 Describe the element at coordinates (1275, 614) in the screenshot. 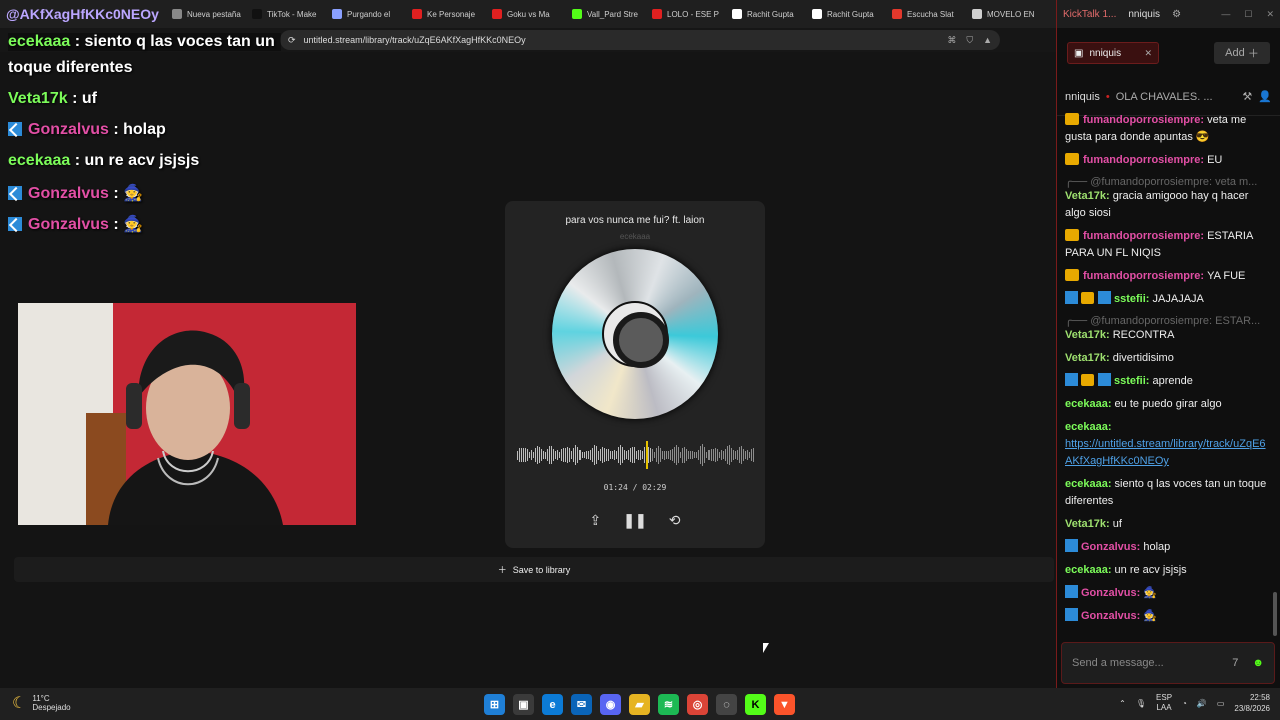

I see `chat-scrollbar` at that location.